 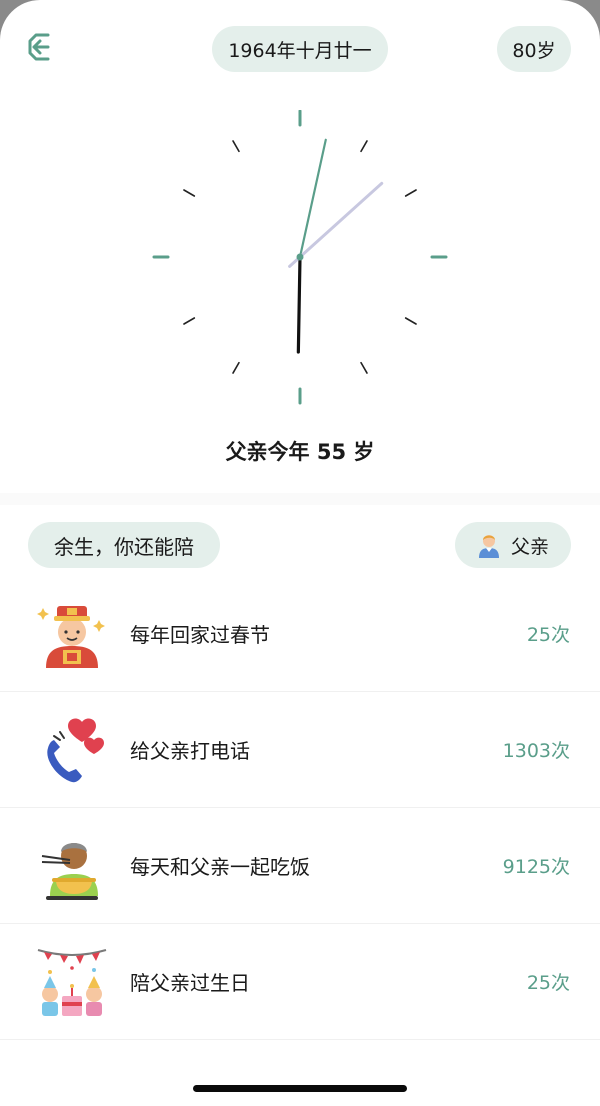 I want to click on activity-label: 陪父亲过生日, so click(x=190, y=983).